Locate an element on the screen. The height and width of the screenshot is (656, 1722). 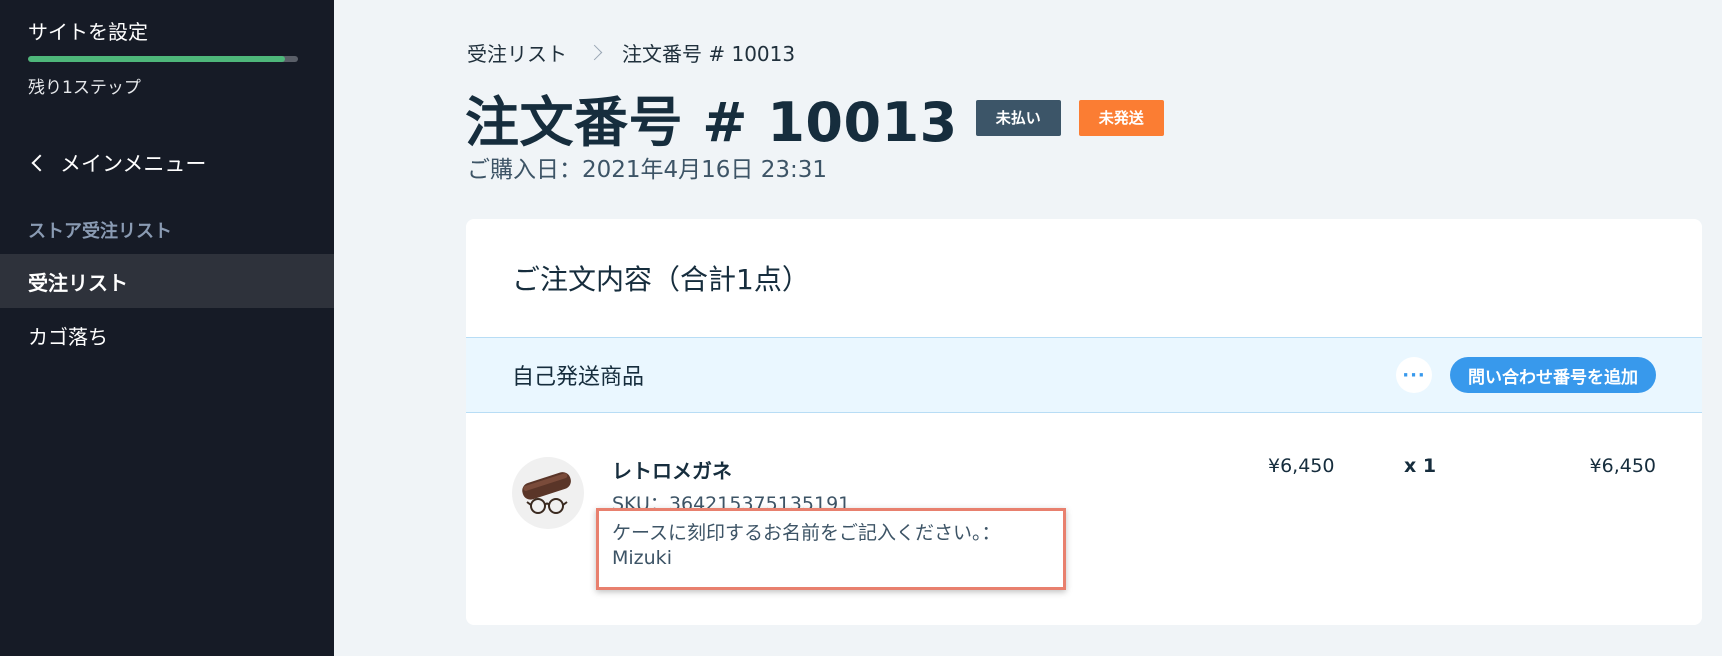
sidebar-item-label: 受注リスト is located at coordinates (78, 282).